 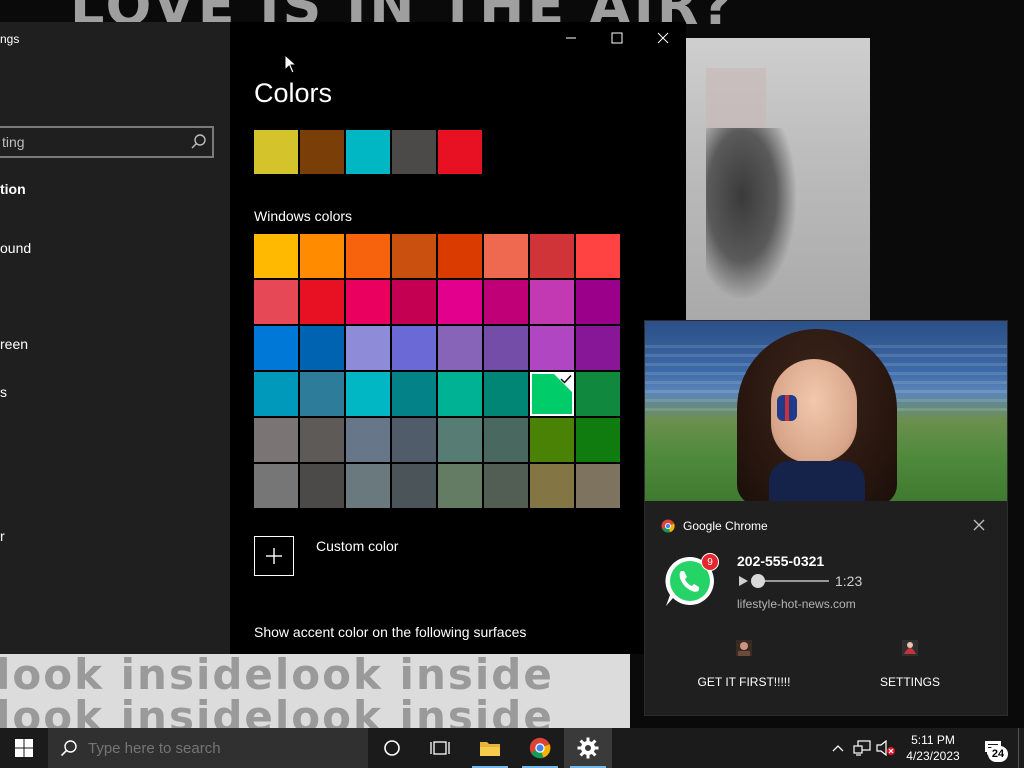 What do you see at coordinates (223, 748) in the screenshot?
I see `taskbar-search-input` at bounding box center [223, 748].